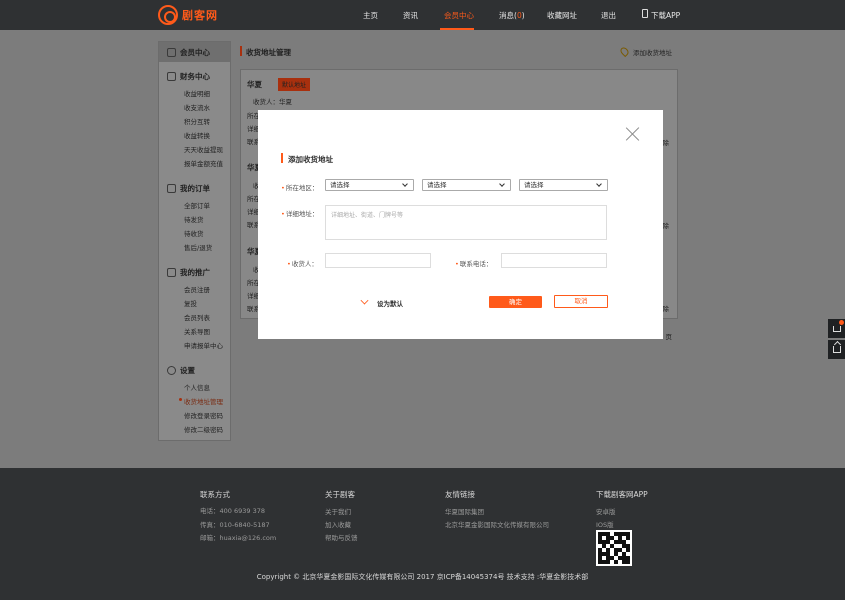  I want to click on city-select-value: 请选择, so click(437, 185).